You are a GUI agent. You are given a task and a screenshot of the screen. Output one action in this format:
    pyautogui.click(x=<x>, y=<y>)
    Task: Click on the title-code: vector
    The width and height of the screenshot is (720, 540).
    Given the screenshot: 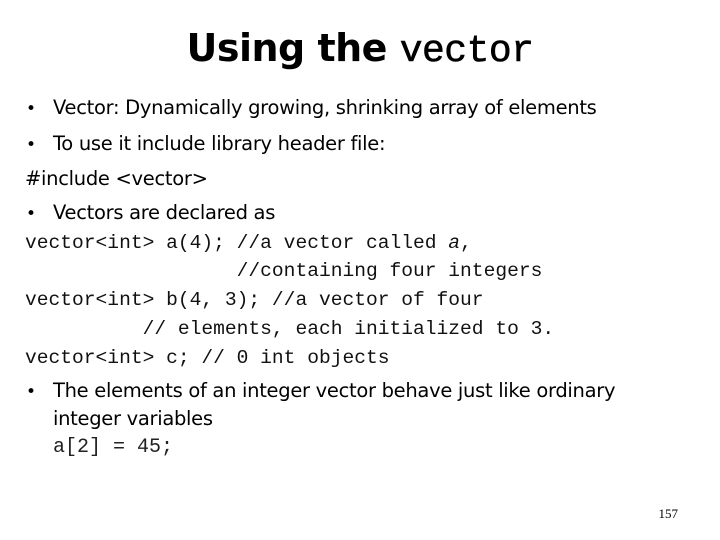 What is the action you would take?
    pyautogui.click(x=466, y=52)
    